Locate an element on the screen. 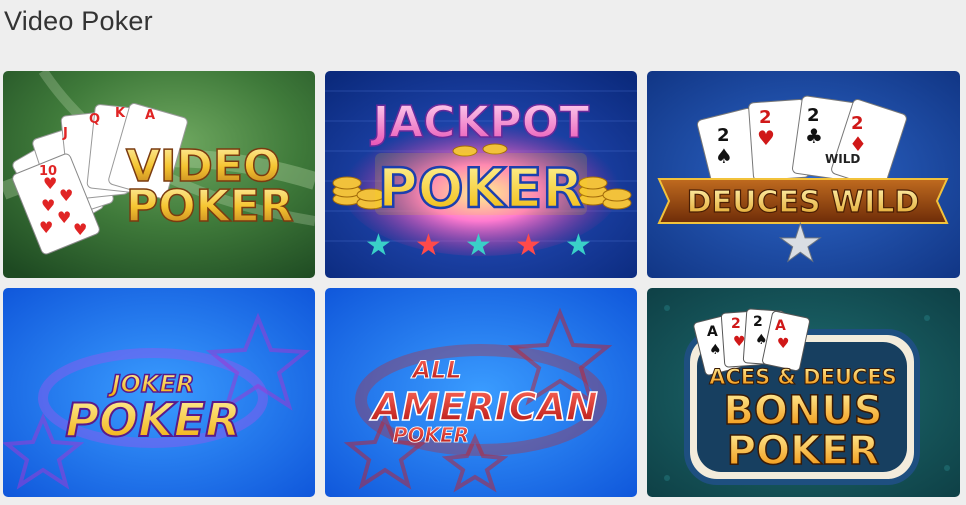  ace-spades-rank: A is located at coordinates (712, 332).